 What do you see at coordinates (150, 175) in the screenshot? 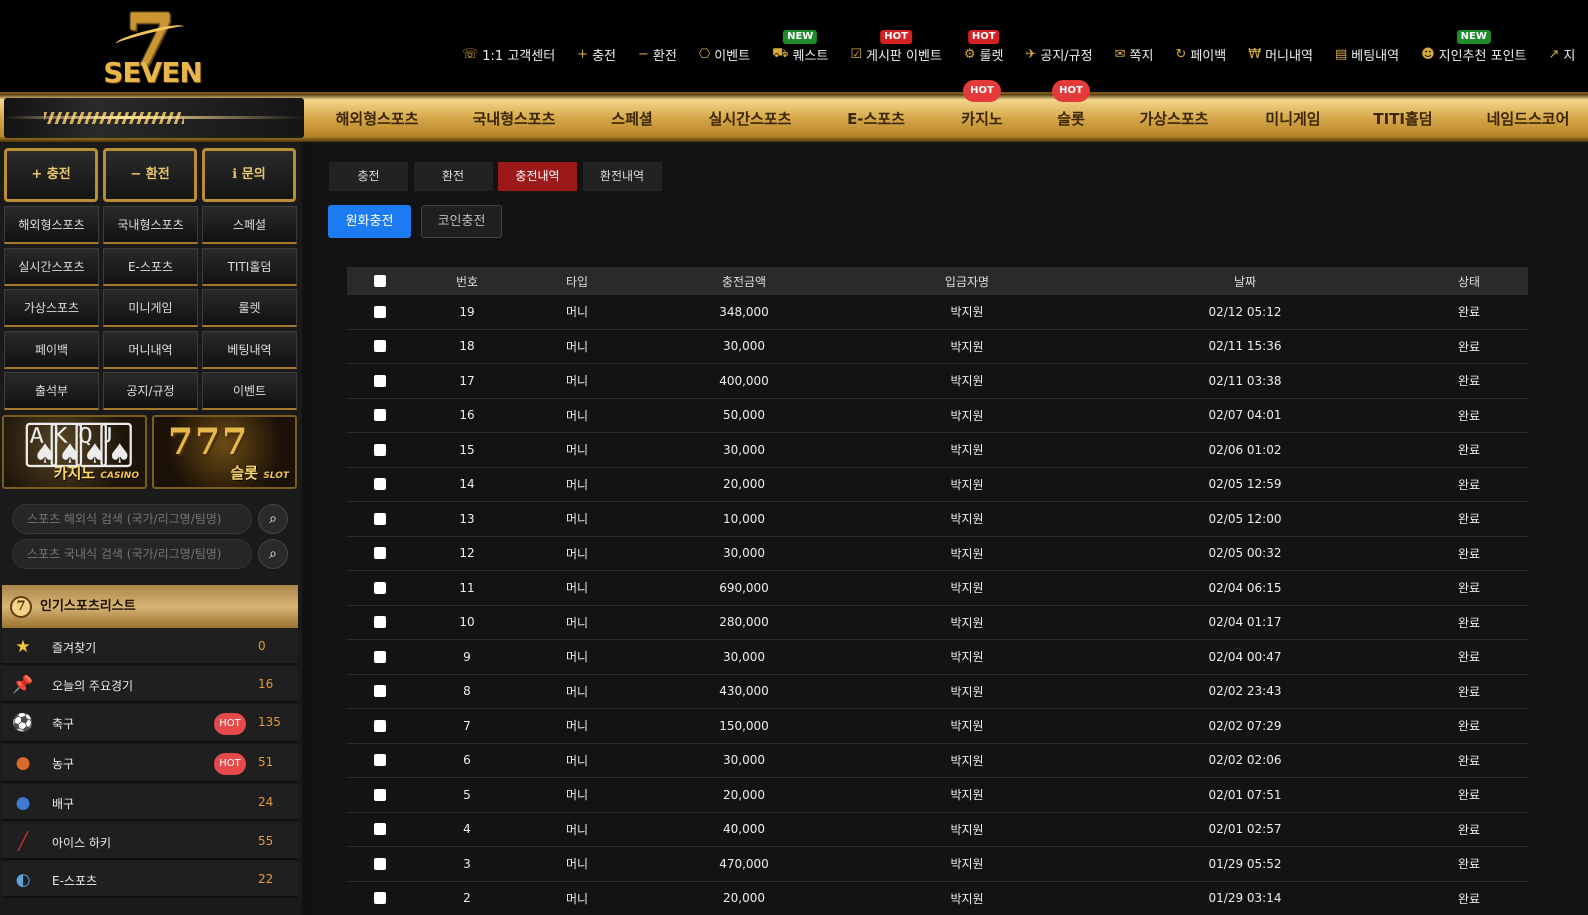
I see `withdraw-button: − 환전` at bounding box center [150, 175].